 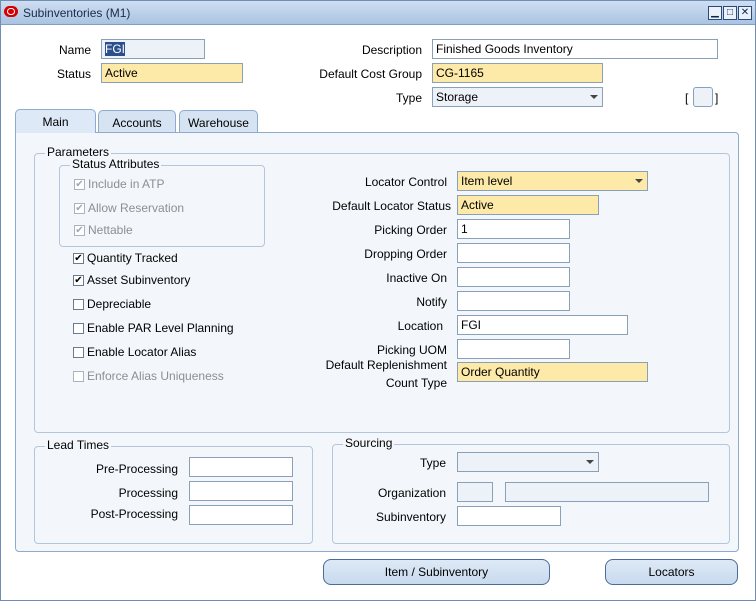 I want to click on nettable-checkbox: ✔, so click(x=79, y=230).